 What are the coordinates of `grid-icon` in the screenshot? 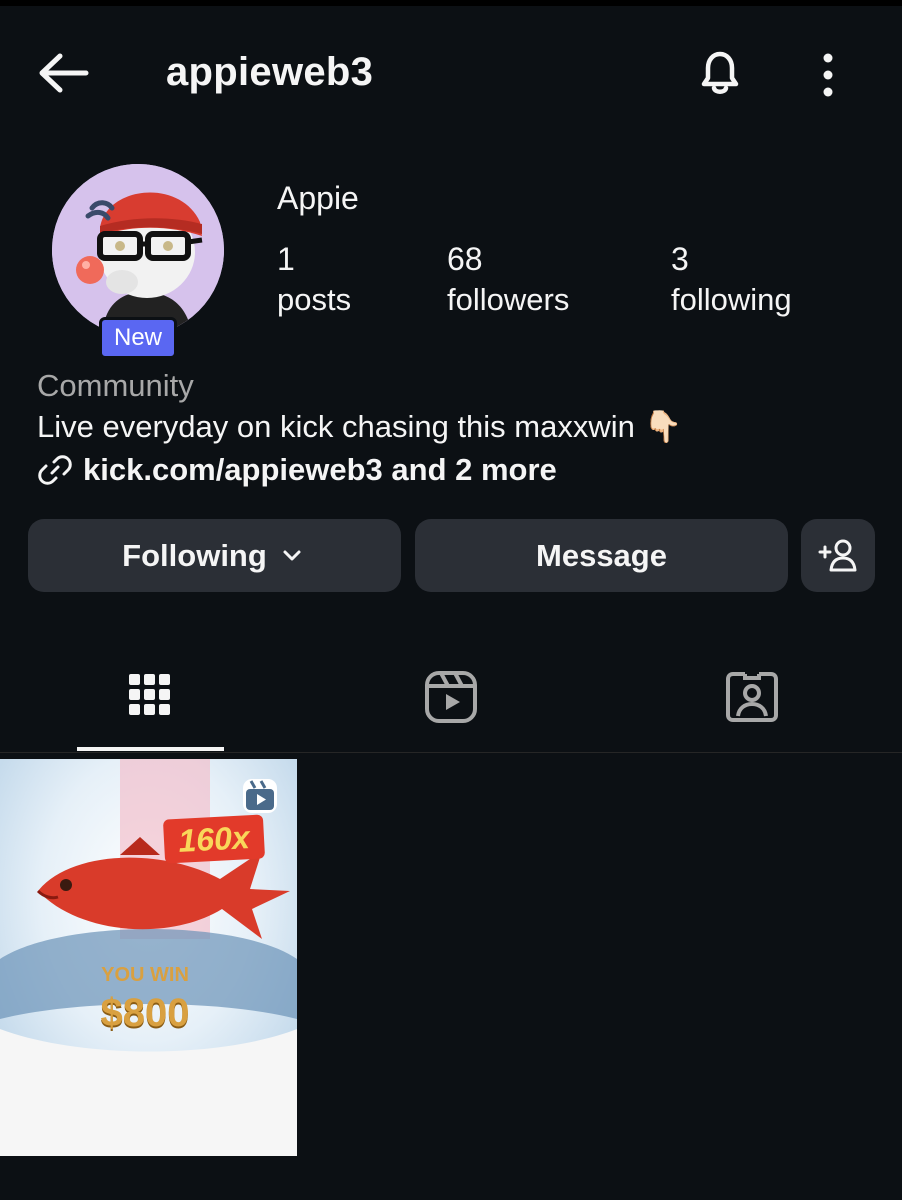 It's located at (149, 694).